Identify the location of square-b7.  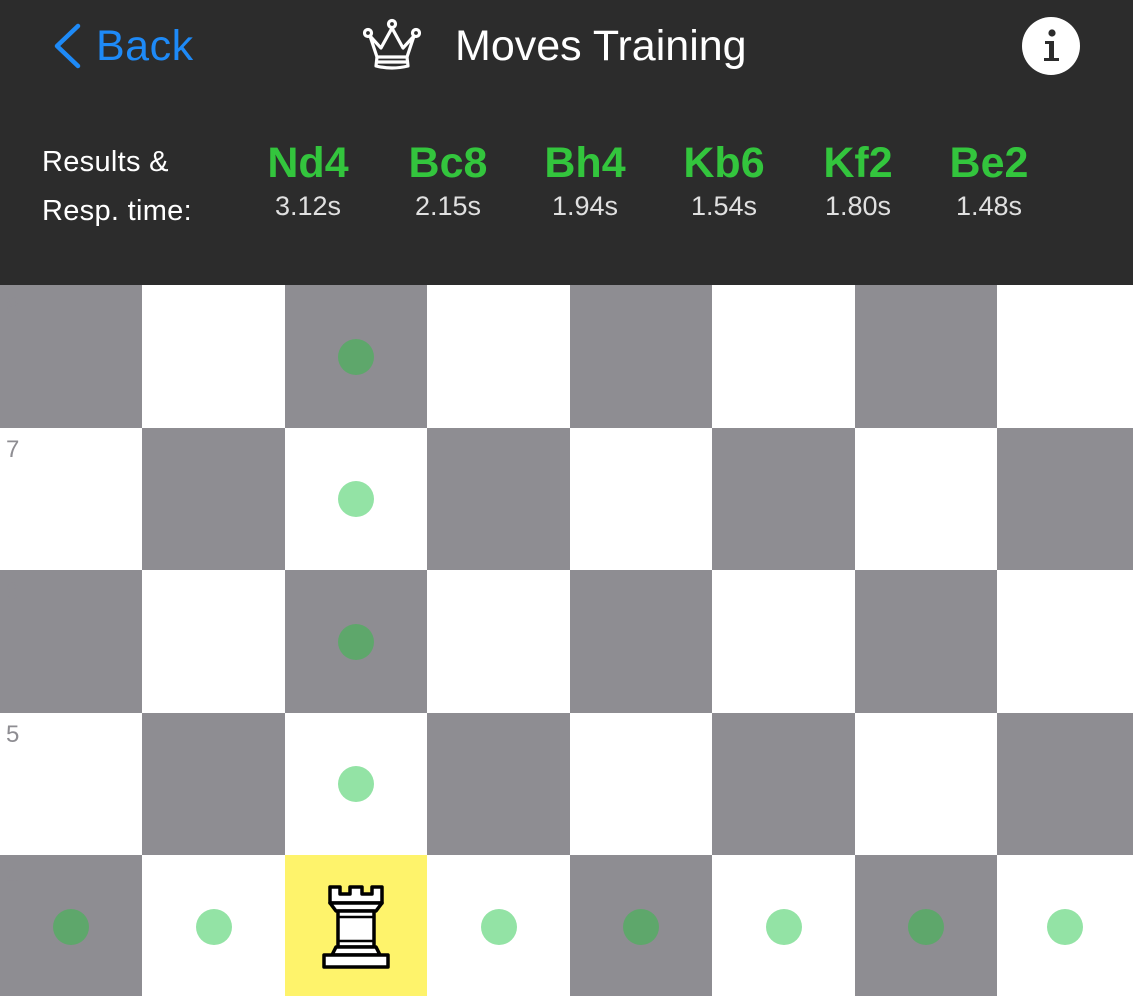
(213, 499).